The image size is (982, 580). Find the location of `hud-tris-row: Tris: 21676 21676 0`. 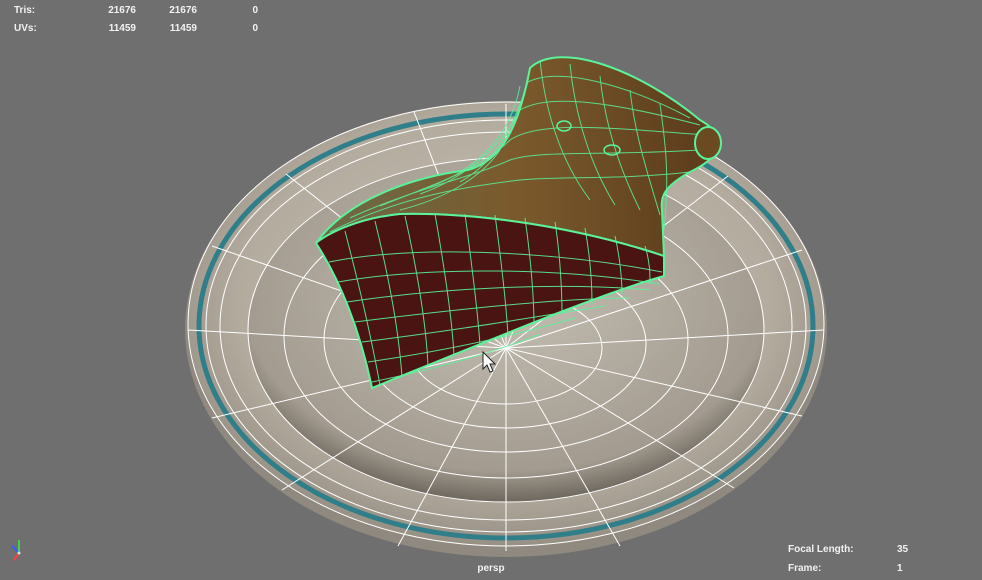

hud-tris-row: Tris: 21676 21676 0 is located at coordinates (144, 12).